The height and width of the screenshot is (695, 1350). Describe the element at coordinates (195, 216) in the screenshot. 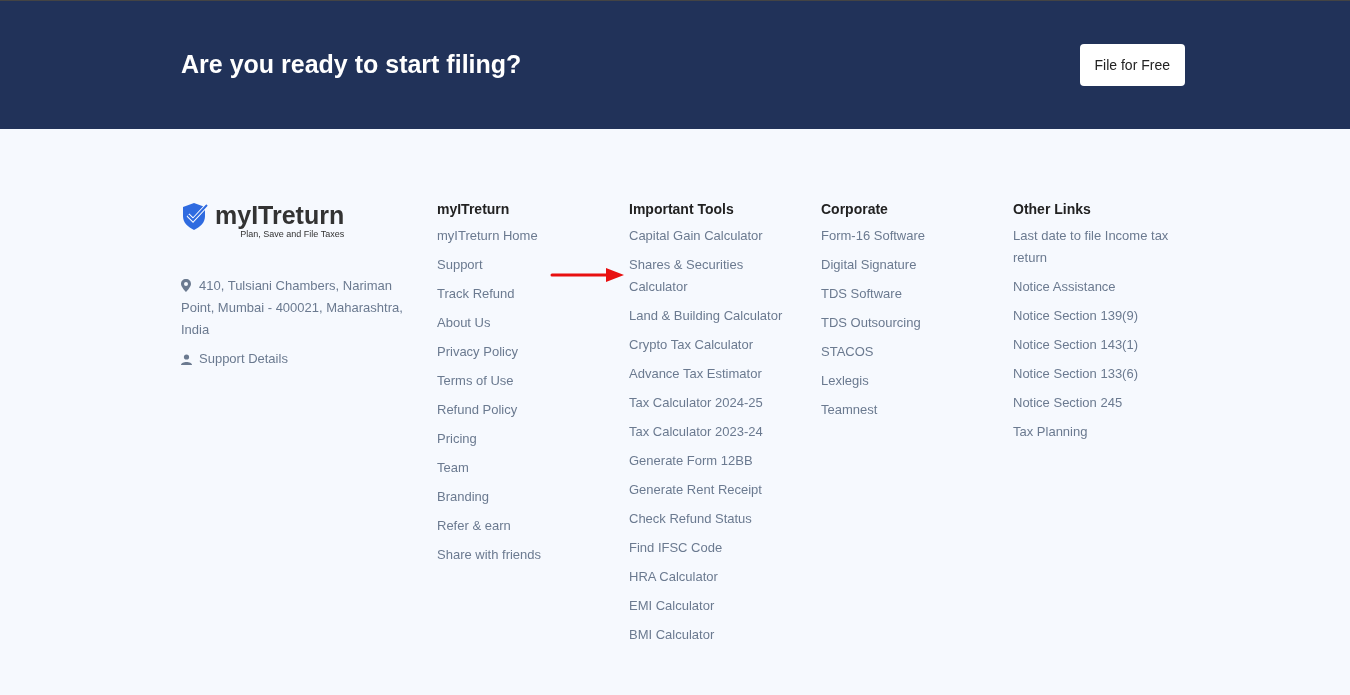

I see `shield-check-icon` at that location.